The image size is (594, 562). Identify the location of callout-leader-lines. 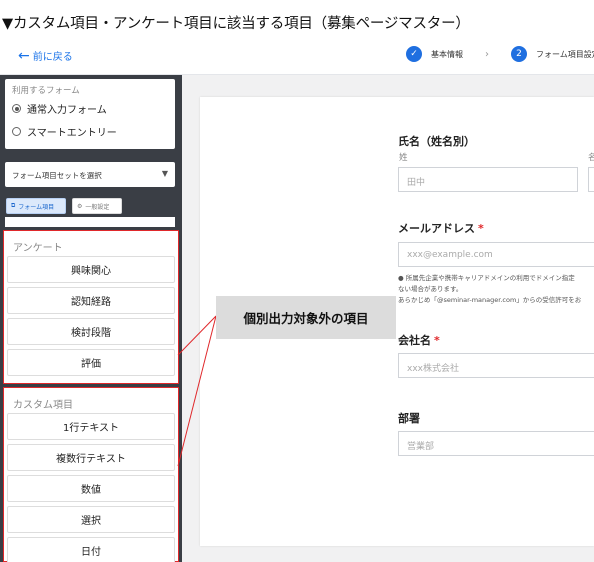
(197, 391).